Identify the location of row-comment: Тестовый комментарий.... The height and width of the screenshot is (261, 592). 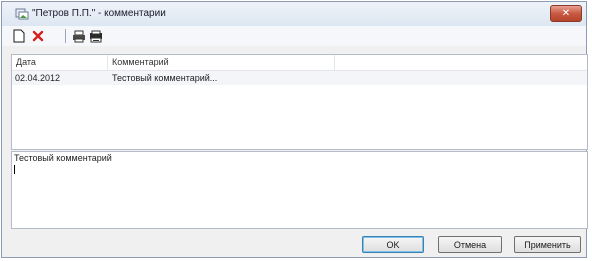
(165, 78).